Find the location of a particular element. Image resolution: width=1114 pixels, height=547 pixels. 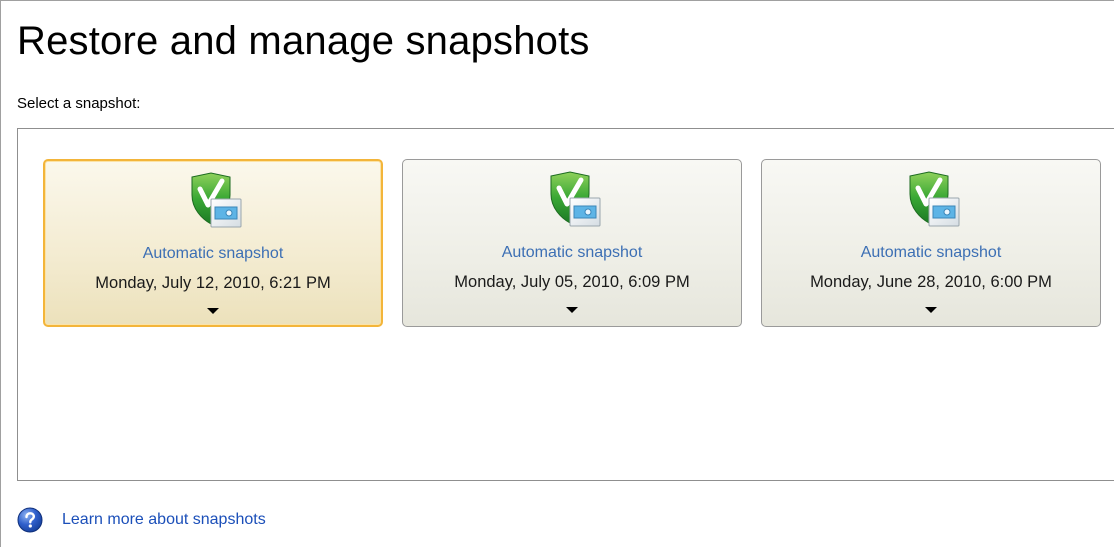

help-row: Learn more about snapshots is located at coordinates (141, 520).